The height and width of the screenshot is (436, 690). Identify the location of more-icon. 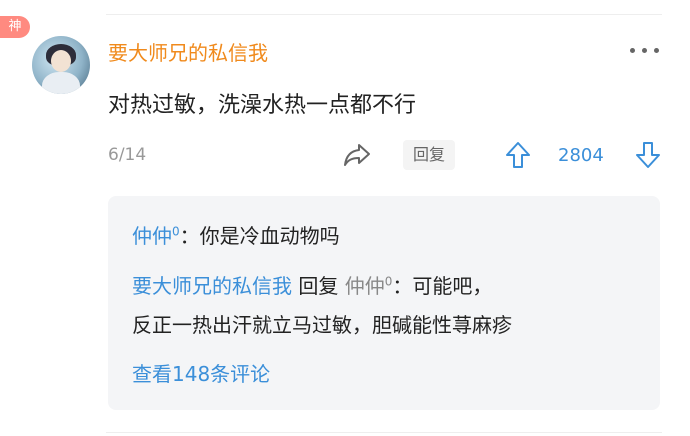
(645, 52).